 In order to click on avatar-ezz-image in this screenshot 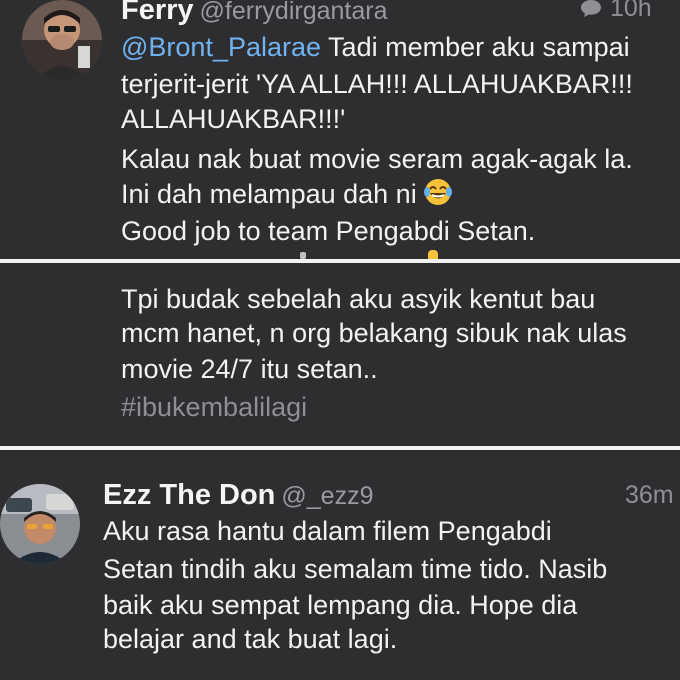, I will do `click(40, 524)`.